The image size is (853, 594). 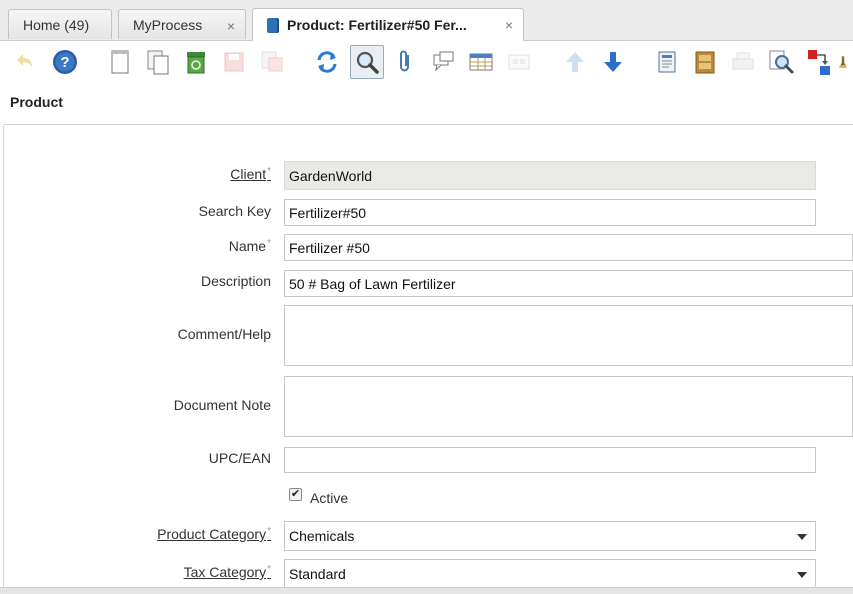 What do you see at coordinates (568, 247) in the screenshot?
I see `name-input: Fertilizer #50` at bounding box center [568, 247].